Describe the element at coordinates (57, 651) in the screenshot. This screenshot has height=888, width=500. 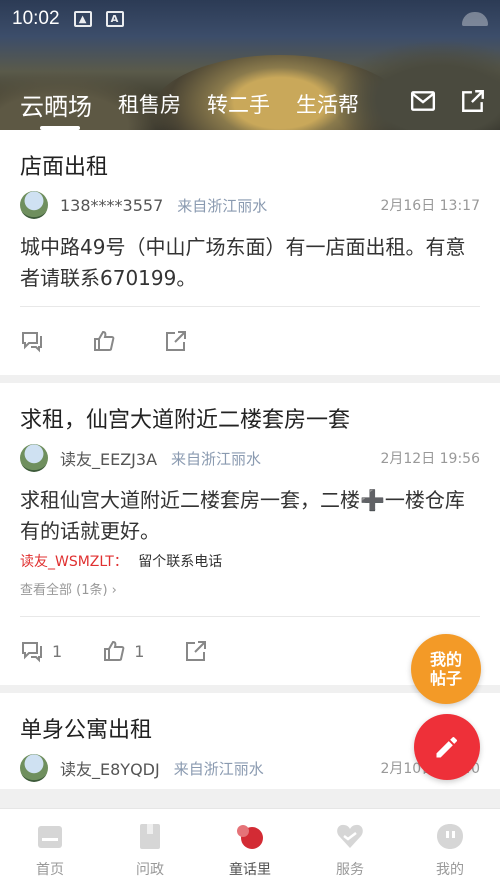
I see `comment-count: 1` at that location.